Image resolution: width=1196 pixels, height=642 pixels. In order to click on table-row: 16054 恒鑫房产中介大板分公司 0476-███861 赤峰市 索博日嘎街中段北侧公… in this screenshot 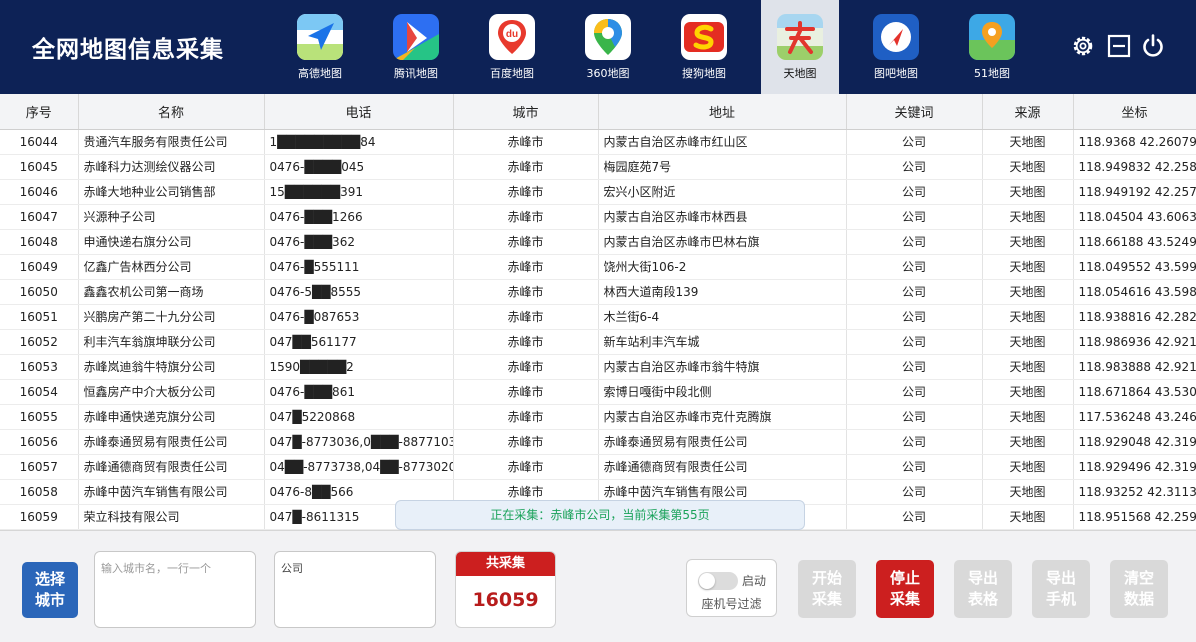, I will do `click(598, 392)`.